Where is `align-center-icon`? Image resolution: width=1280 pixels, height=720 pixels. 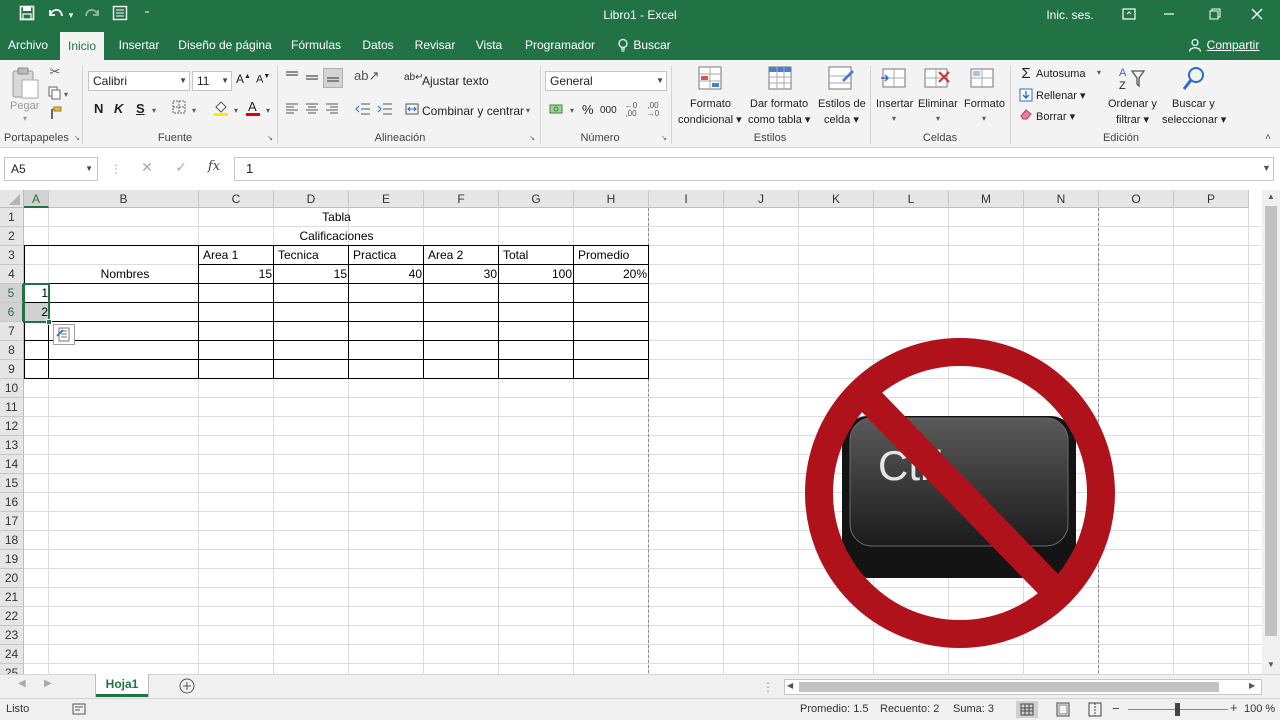
align-center-icon is located at coordinates (312, 110).